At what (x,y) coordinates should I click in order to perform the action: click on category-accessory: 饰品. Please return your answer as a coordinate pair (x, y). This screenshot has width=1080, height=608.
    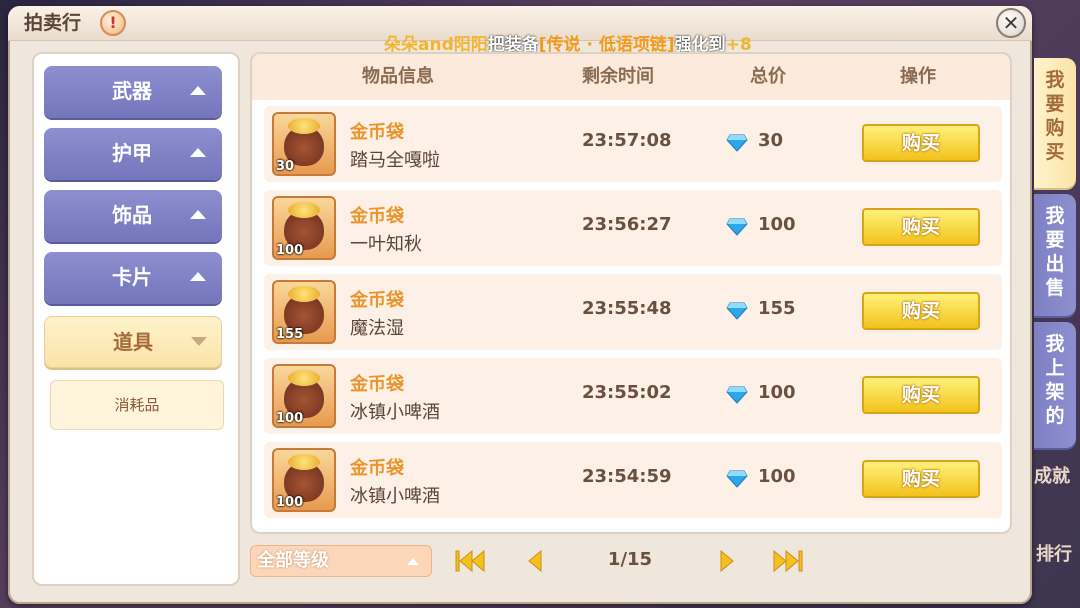
    Looking at the image, I should click on (133, 216).